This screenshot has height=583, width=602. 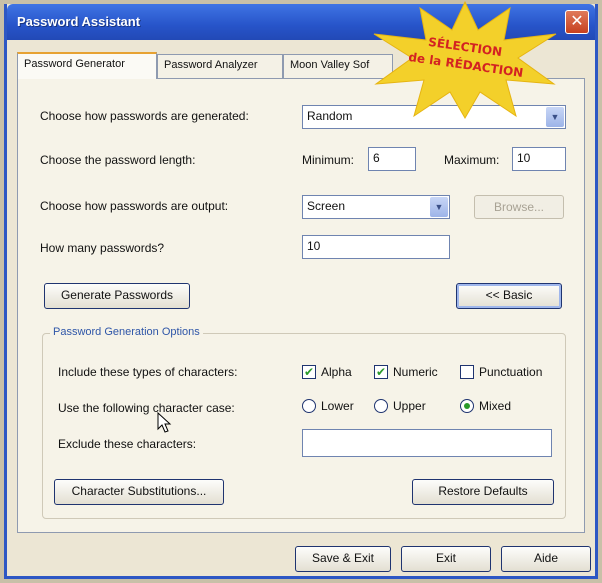 I want to click on numeric-label: Numeric, so click(x=415, y=372).